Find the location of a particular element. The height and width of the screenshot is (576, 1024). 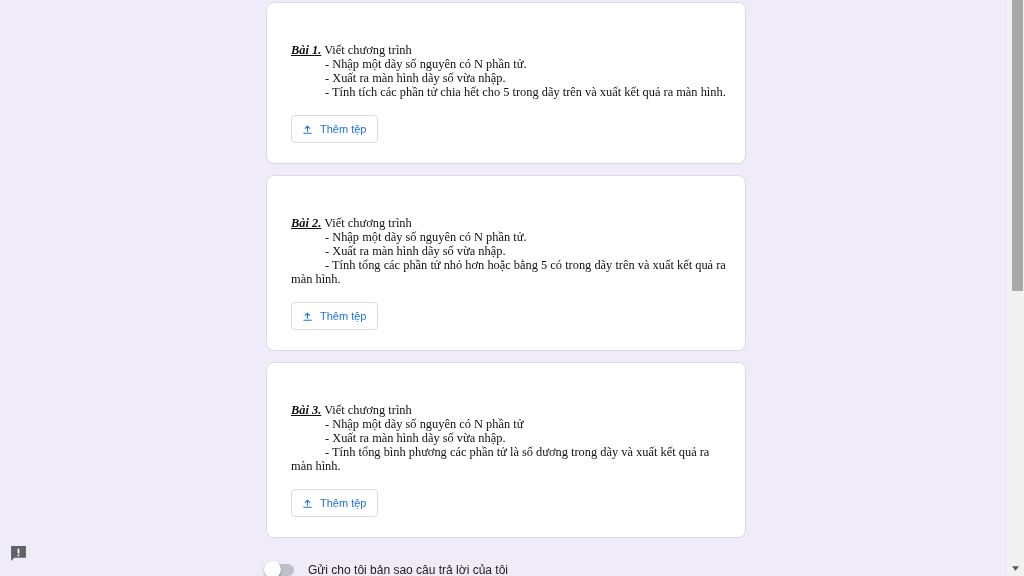

toggle-switch is located at coordinates (280, 570).